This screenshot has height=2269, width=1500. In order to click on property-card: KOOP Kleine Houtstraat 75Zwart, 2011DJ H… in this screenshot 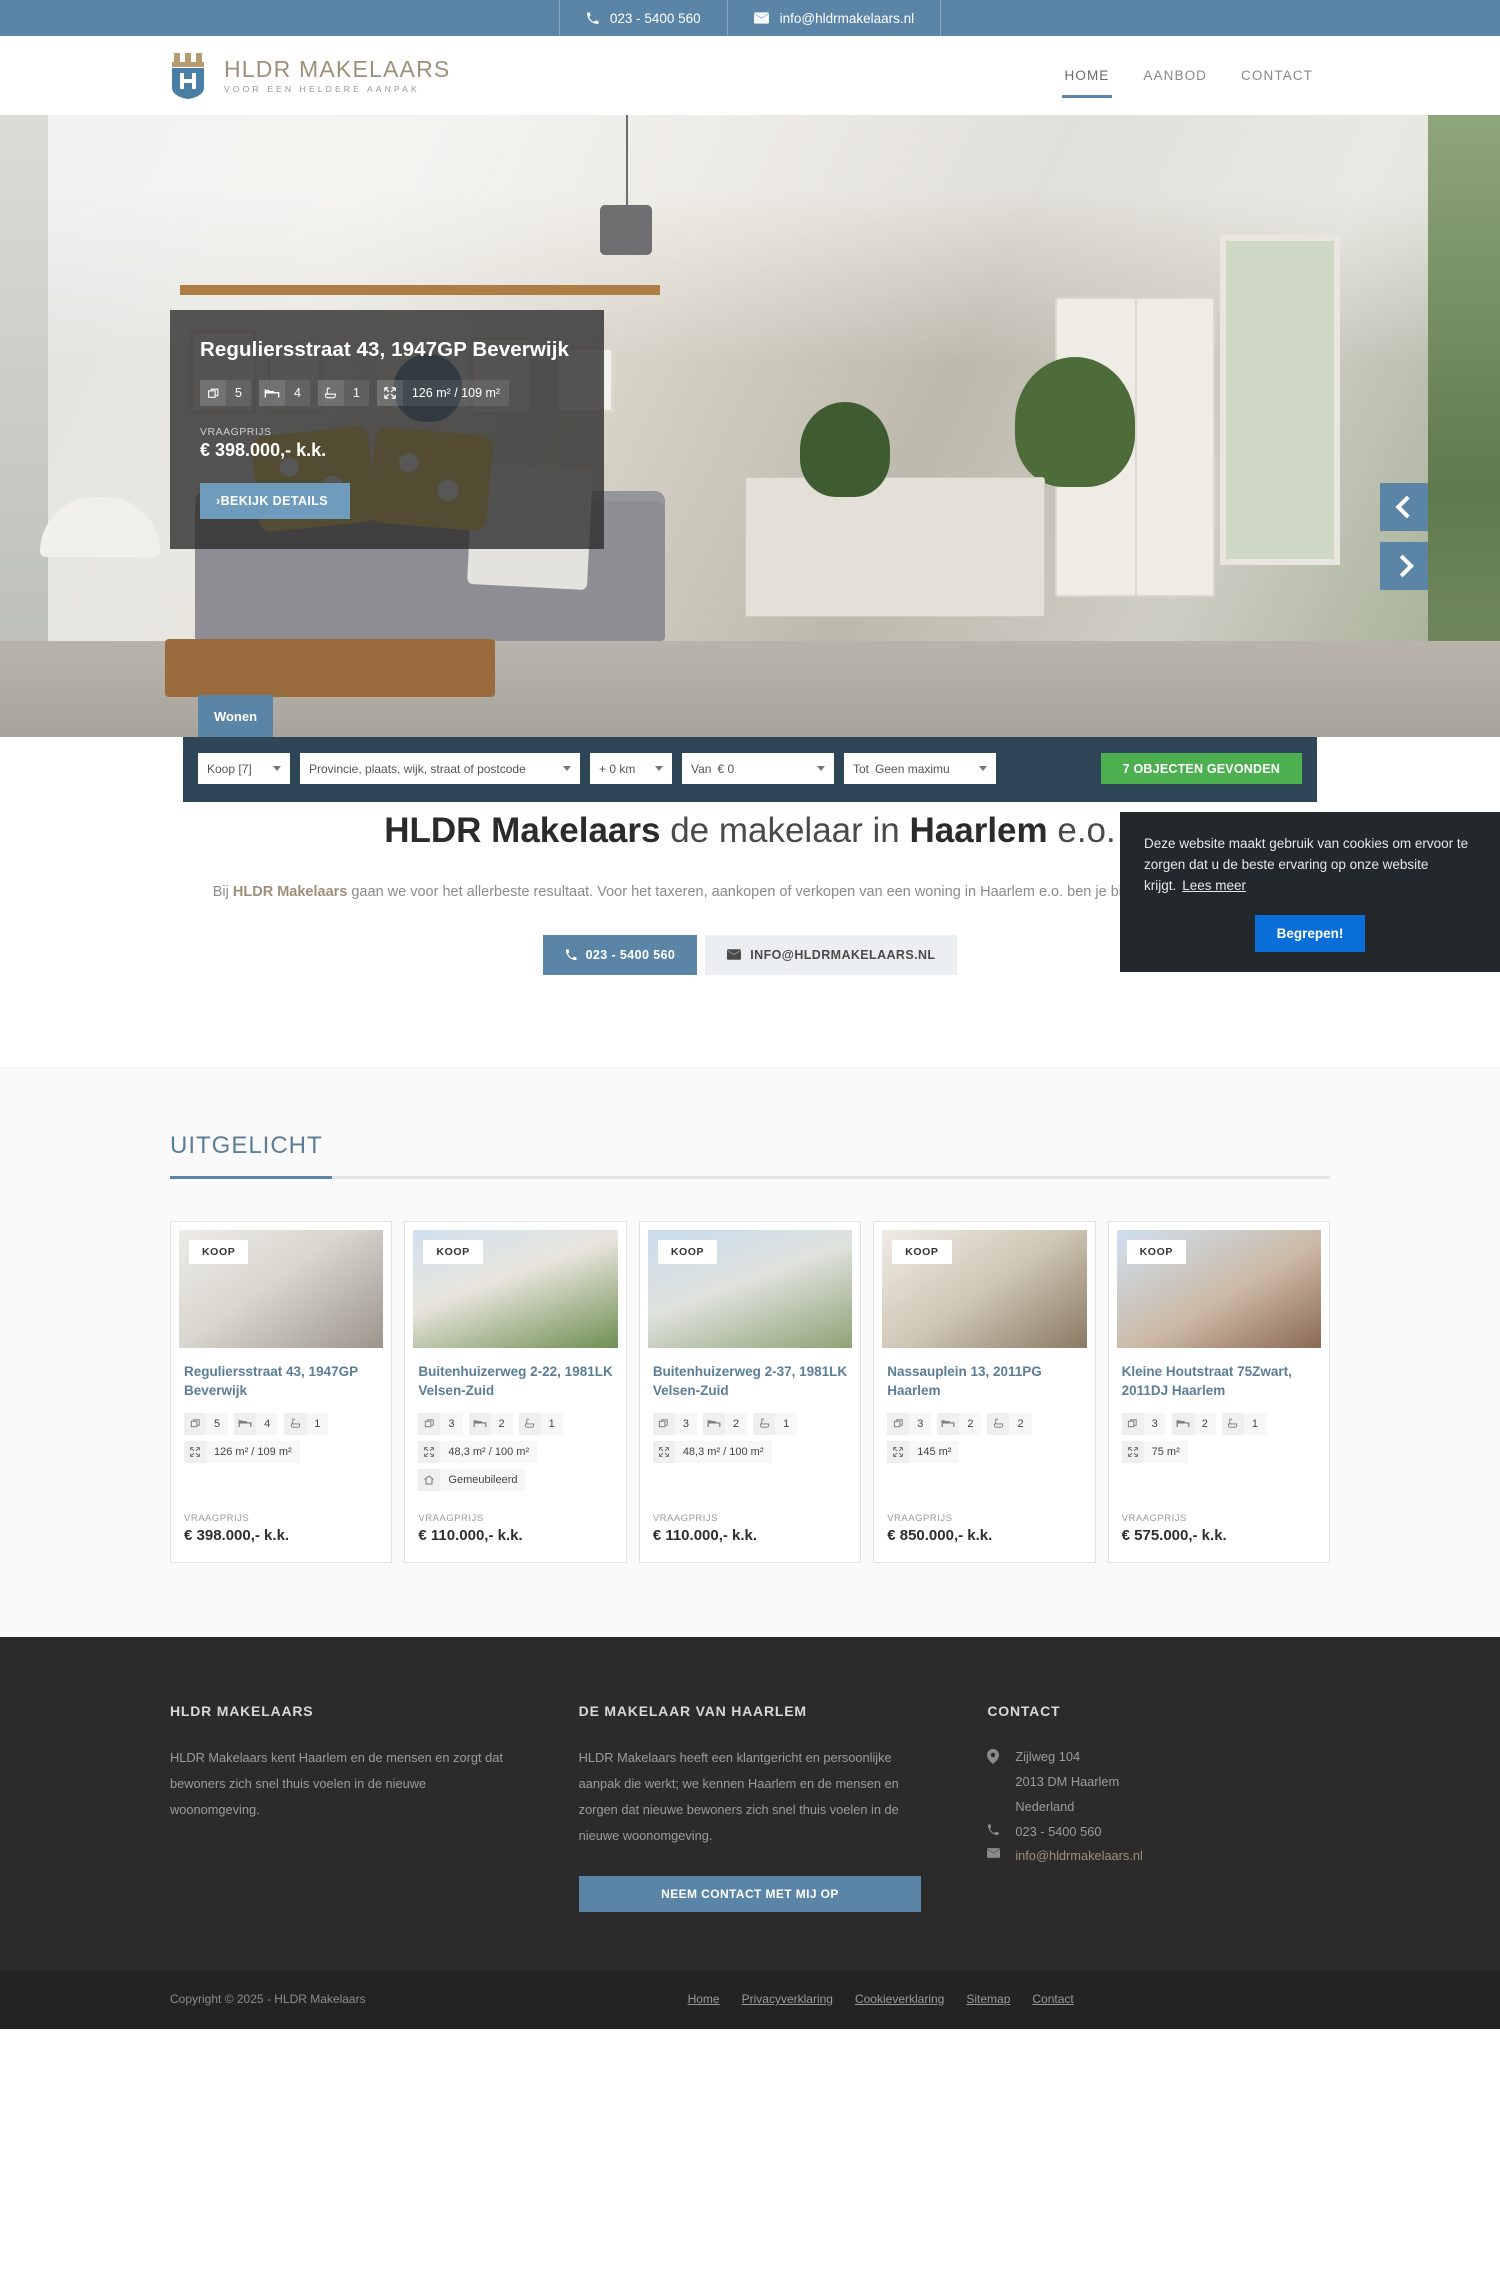, I will do `click(1219, 1391)`.